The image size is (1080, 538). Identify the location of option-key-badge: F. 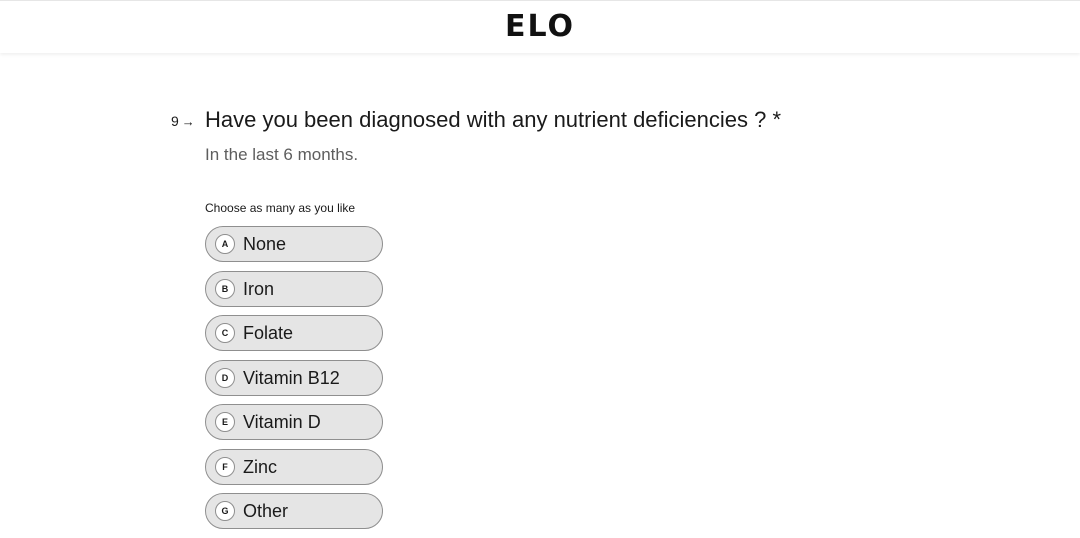
(225, 467).